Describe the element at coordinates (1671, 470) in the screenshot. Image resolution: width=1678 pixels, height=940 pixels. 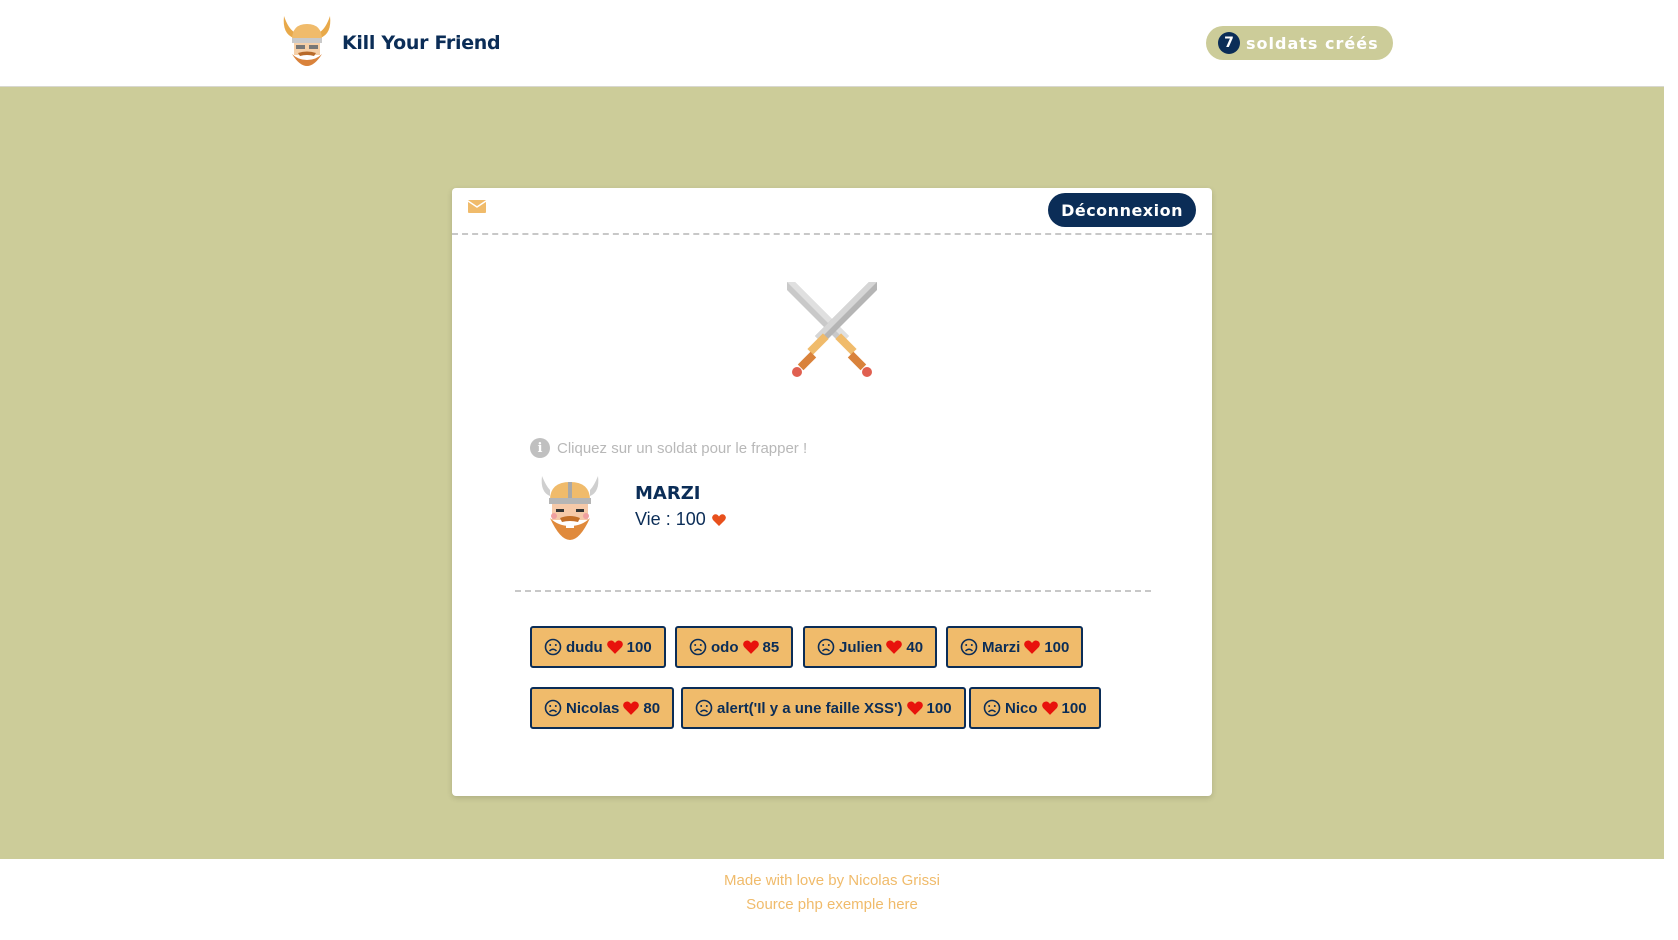
I see `scrollbar` at that location.